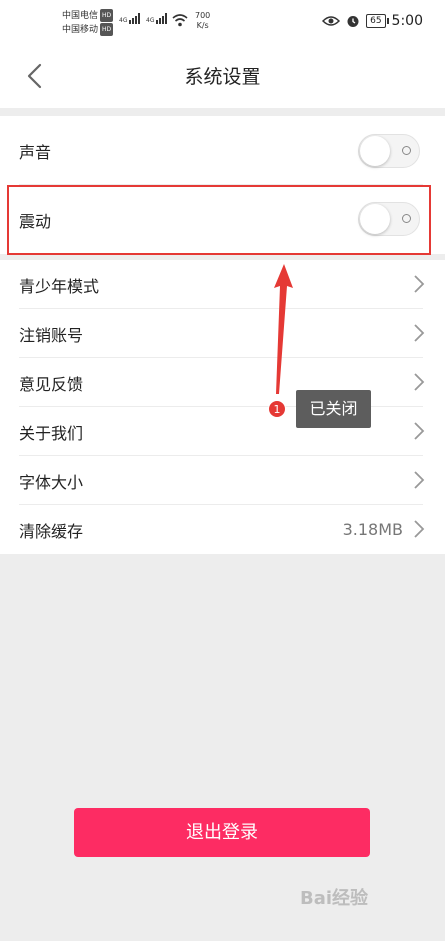 The height and width of the screenshot is (941, 445). I want to click on menu-item-about-us: 关于我们, so click(222, 431).